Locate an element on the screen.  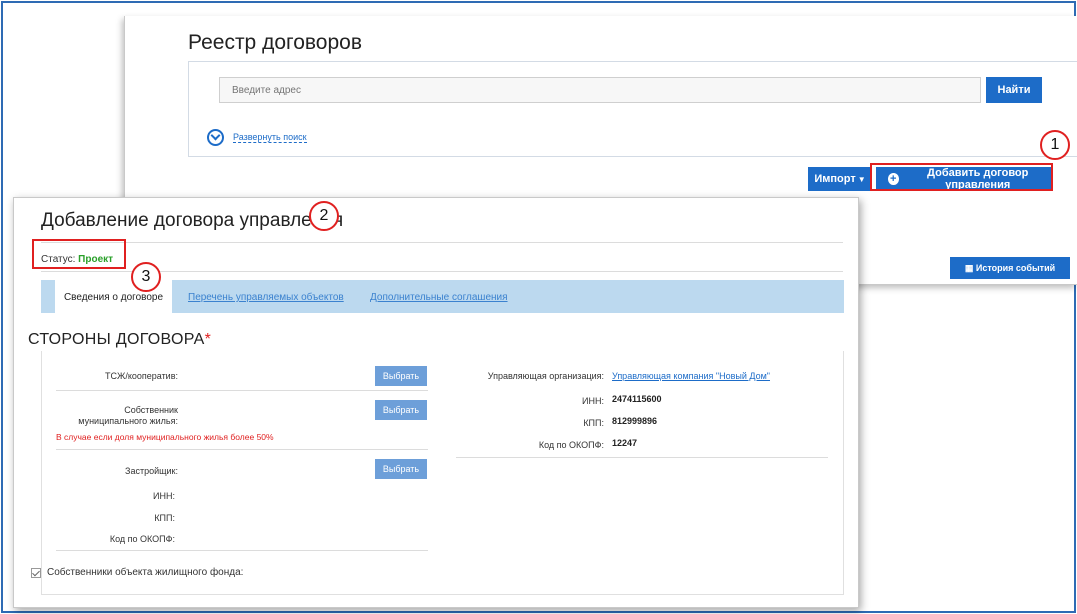
expand-search-row: Развернуть поиск is located at coordinates (257, 137).